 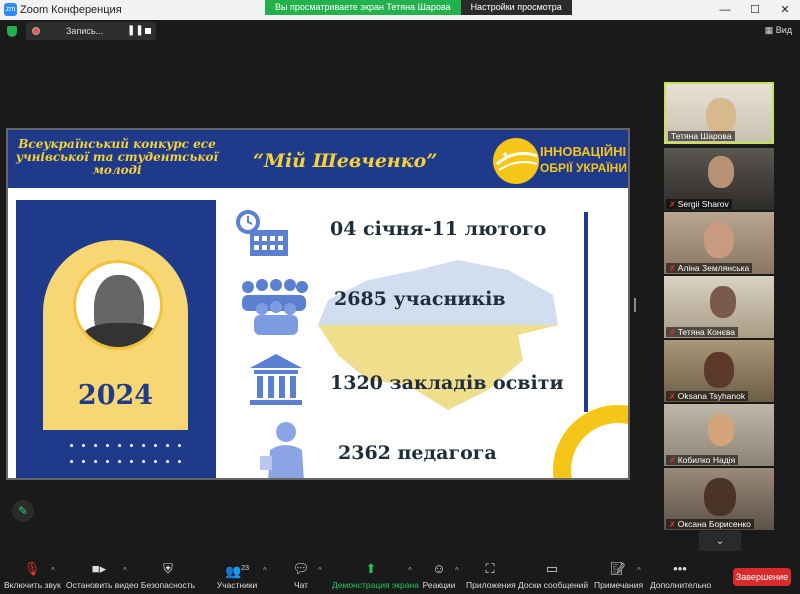 I want to click on reactions-label: Реакции, so click(x=439, y=585).